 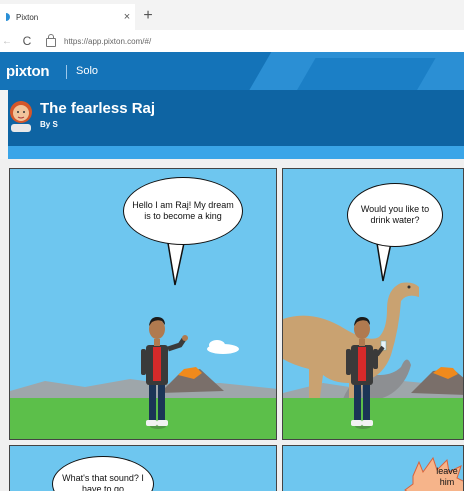 I want to click on speech-bubble-text: What's that sound? I have to go, so click(x=103, y=482).